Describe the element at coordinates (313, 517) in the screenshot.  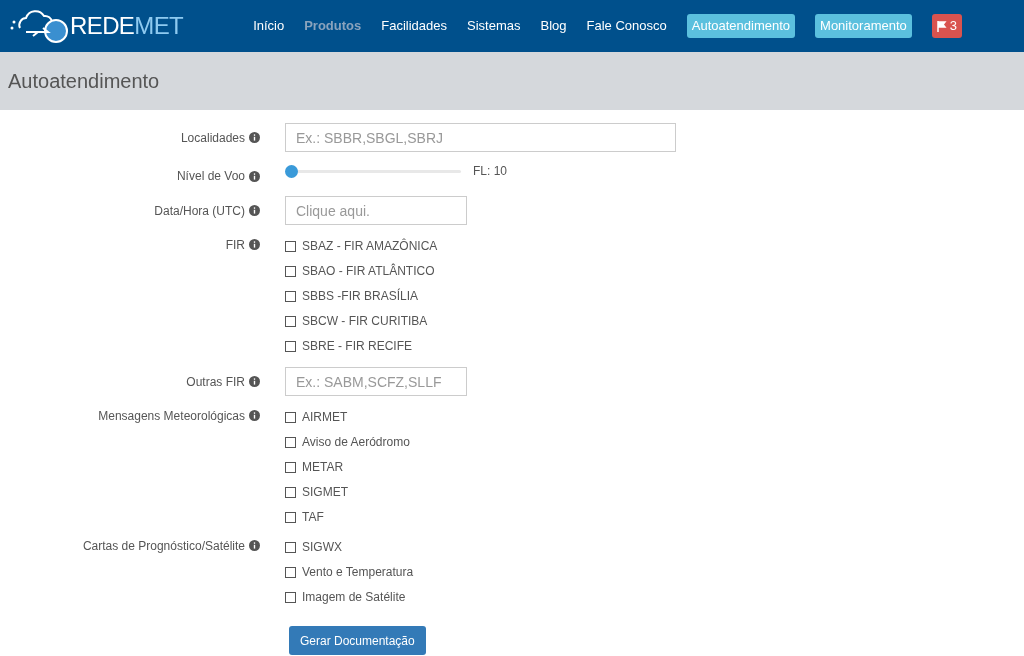
I see `checkbox-label: TAF` at that location.